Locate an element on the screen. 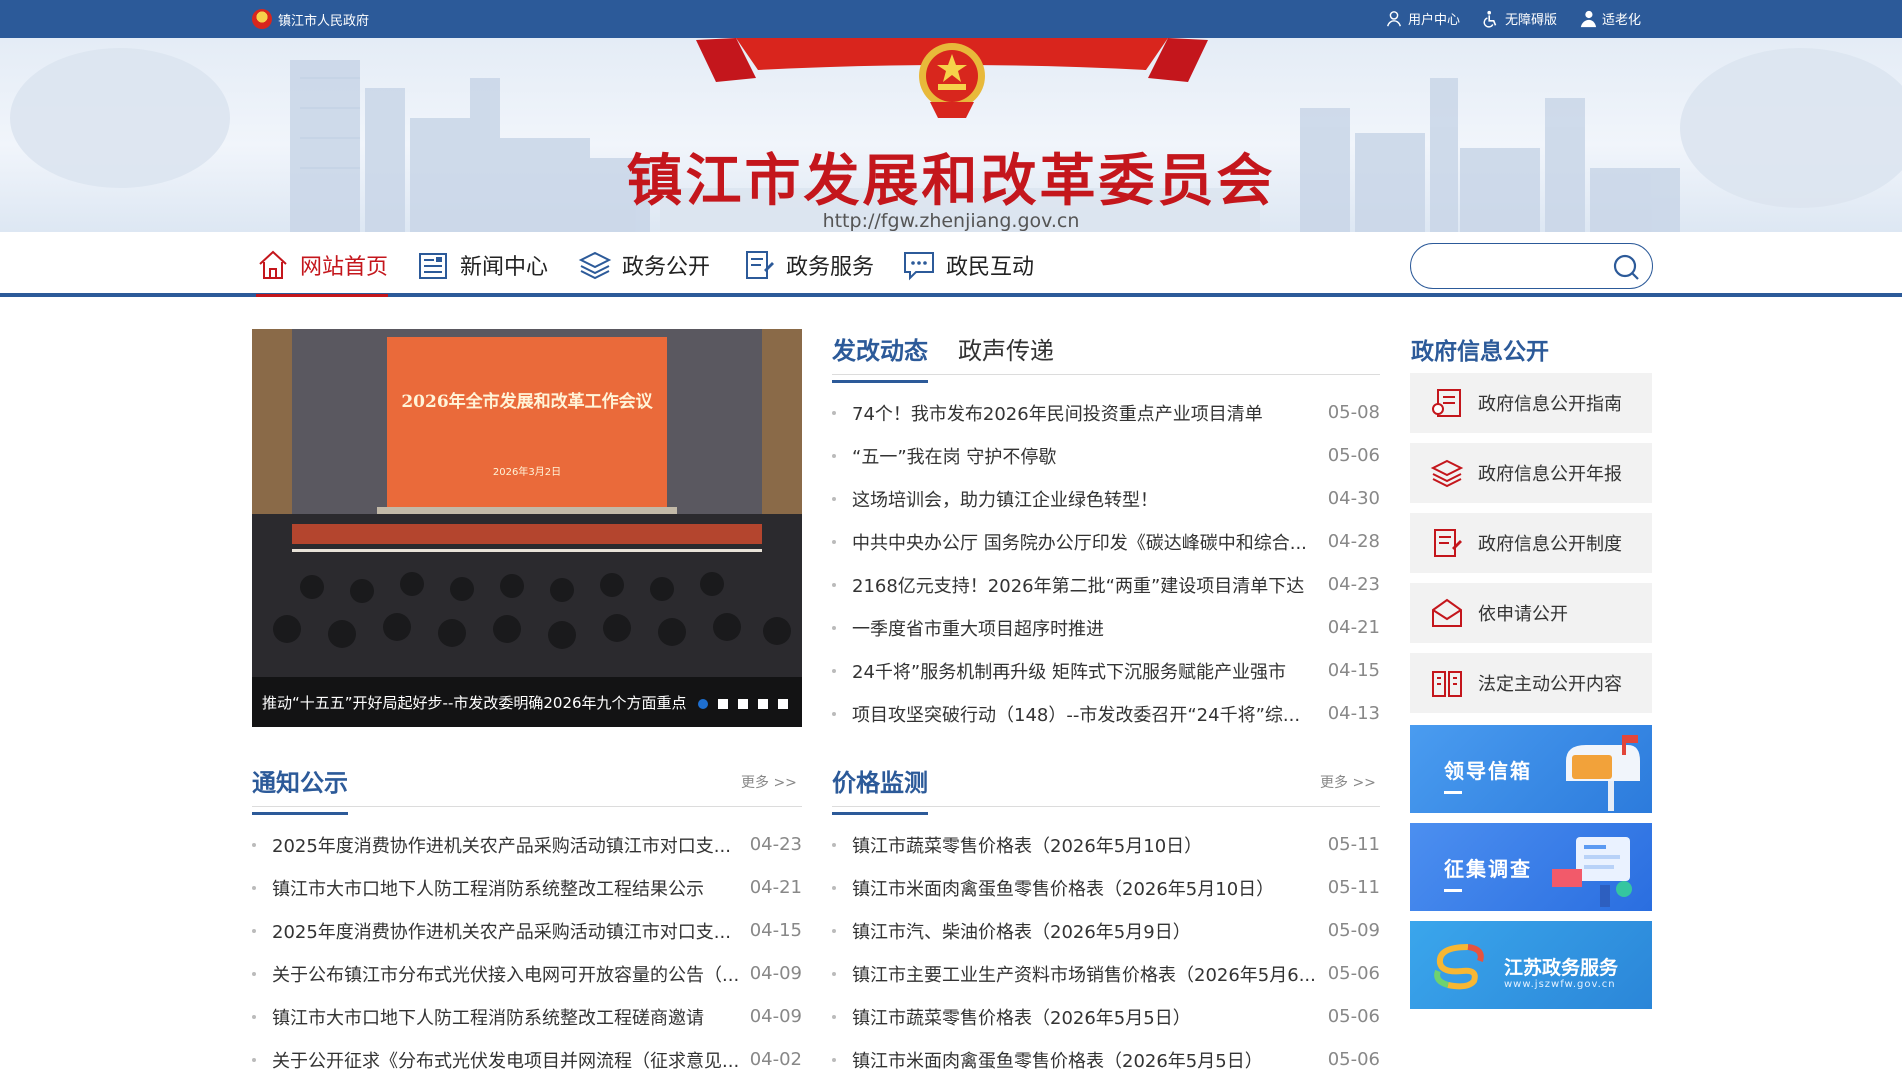 The image size is (1902, 1080). top-bar: 镇江市人民政府 用户中心 无障碍版 适老化 is located at coordinates (951, 19).